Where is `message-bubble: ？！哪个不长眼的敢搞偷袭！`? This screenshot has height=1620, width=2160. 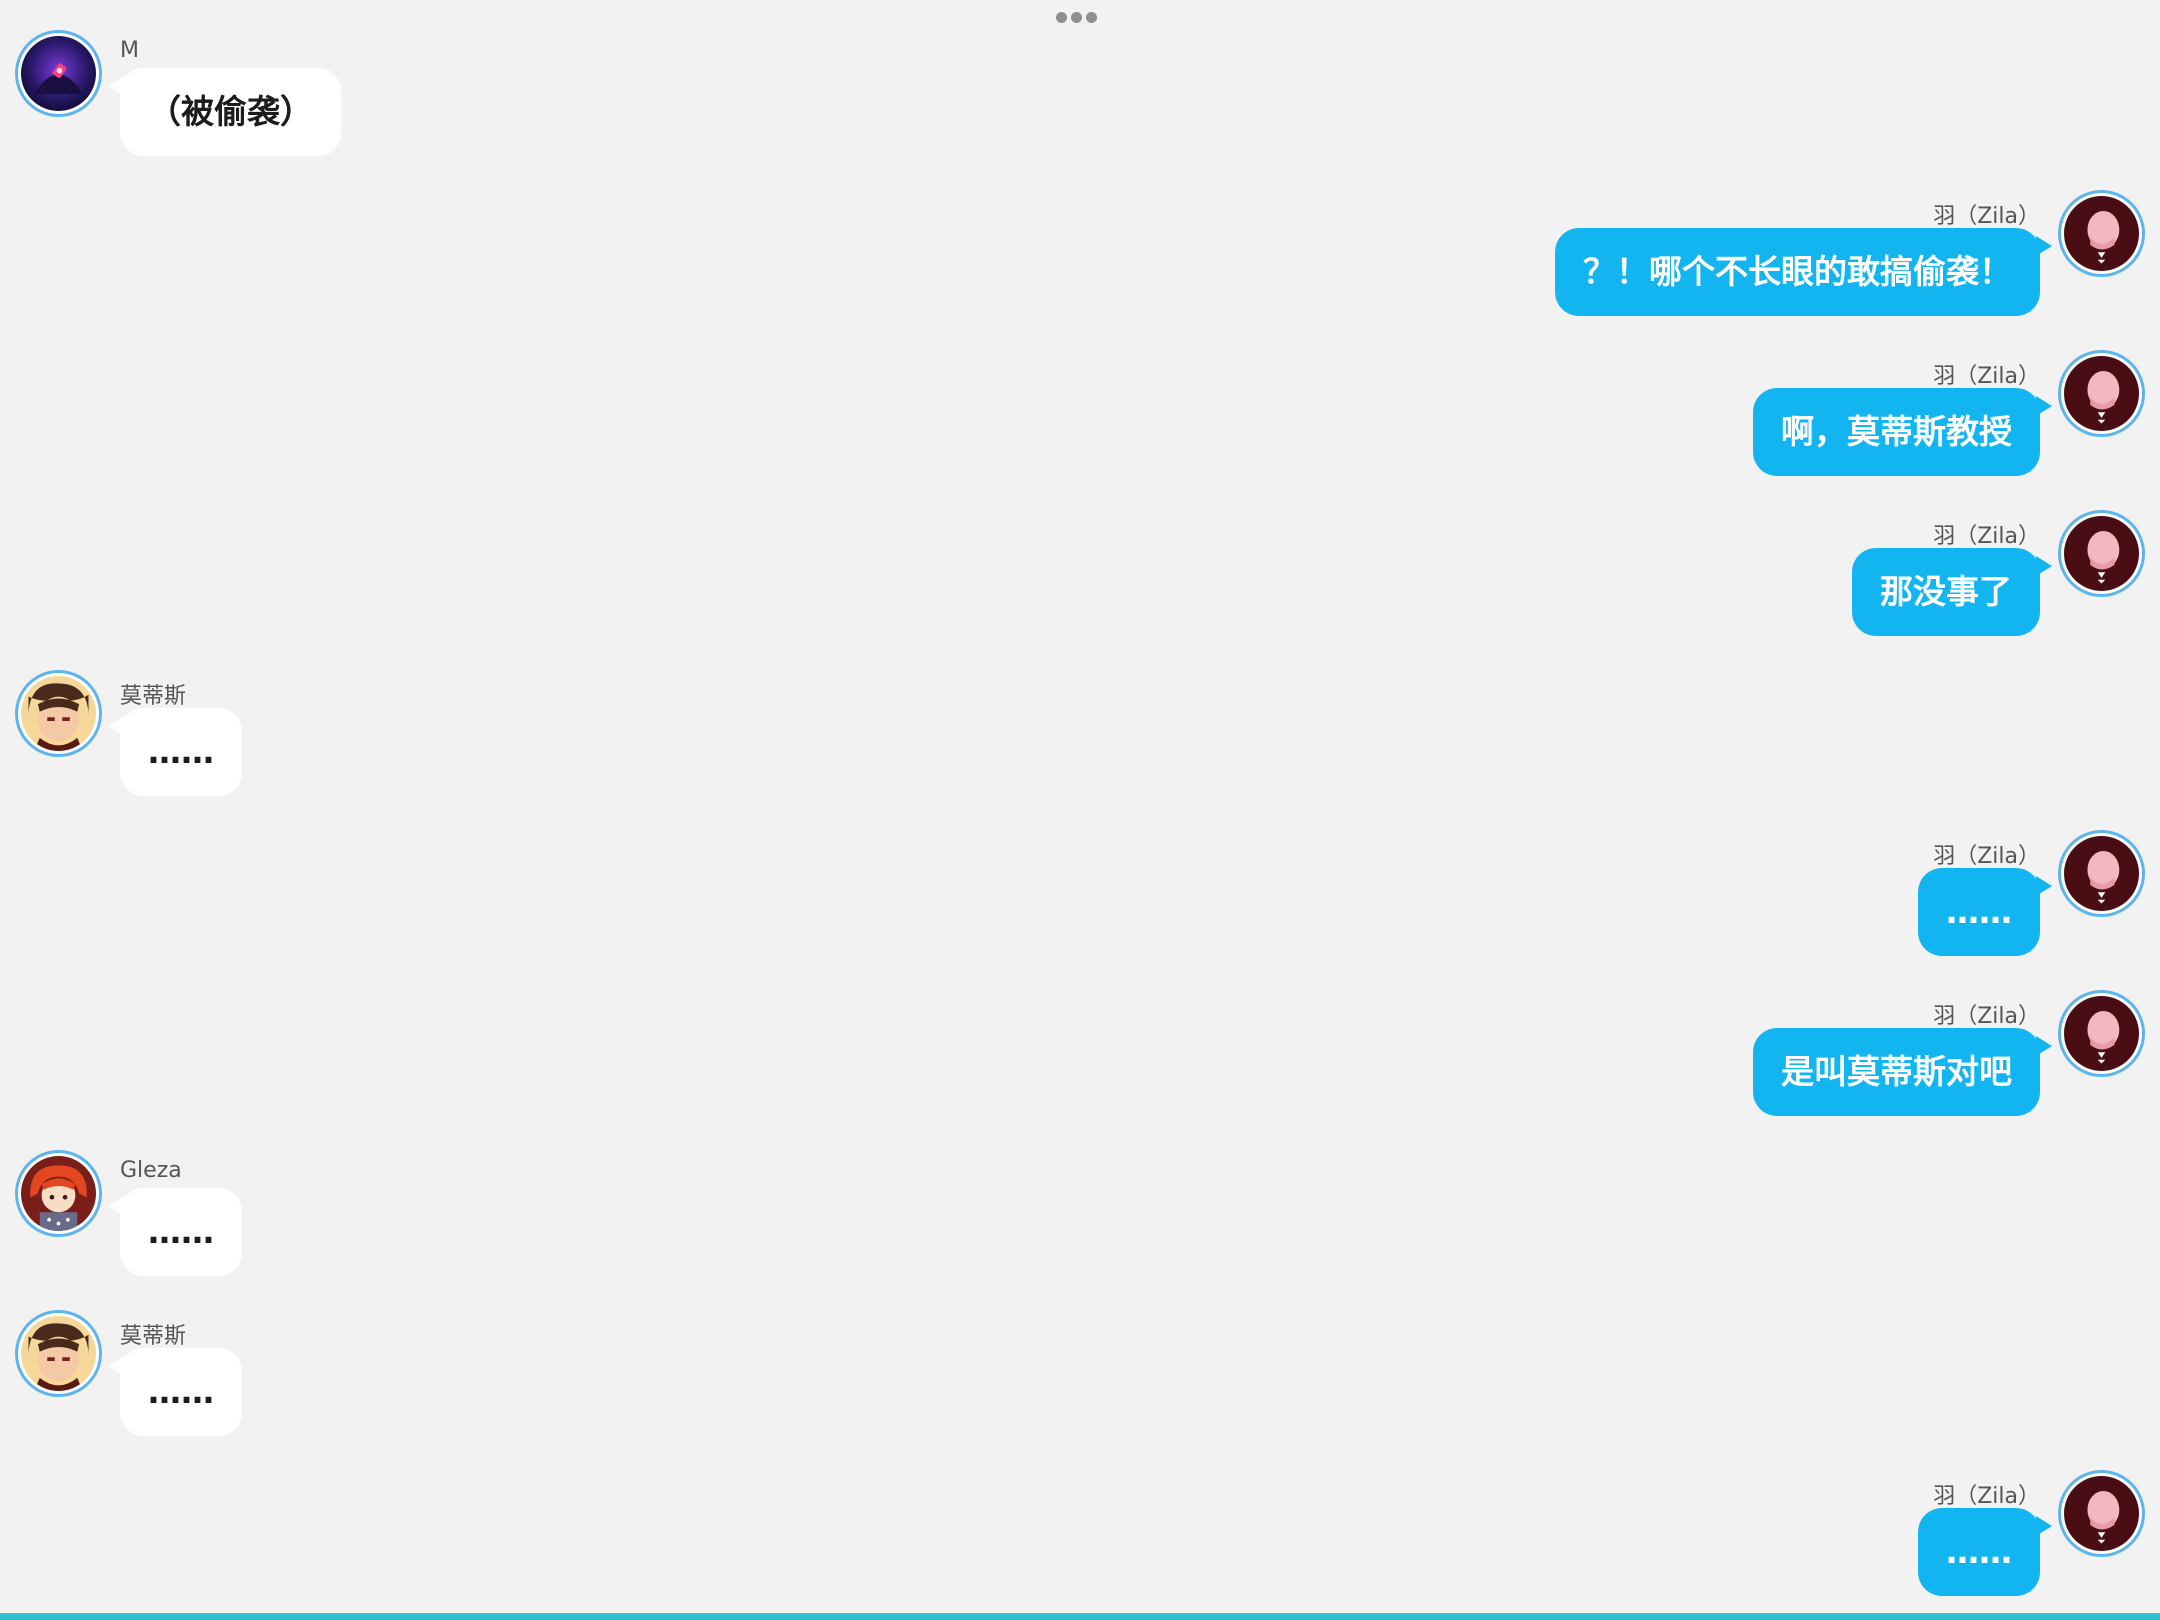 message-bubble: ？！哪个不长眼的敢搞偷袭！ is located at coordinates (1797, 272).